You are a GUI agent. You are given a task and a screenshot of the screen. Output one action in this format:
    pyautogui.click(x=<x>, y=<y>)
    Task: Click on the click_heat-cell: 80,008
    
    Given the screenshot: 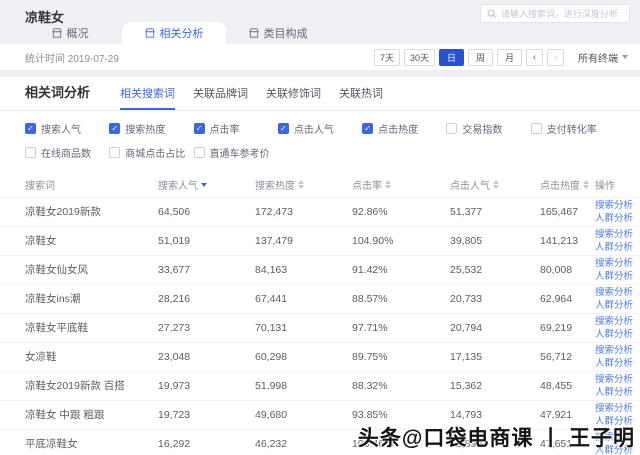 What is the action you would take?
    pyautogui.click(x=556, y=269)
    